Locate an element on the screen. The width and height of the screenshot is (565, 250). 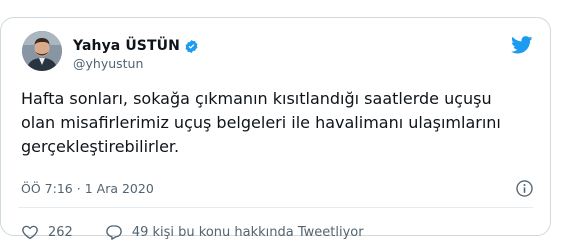
display-name: Yahya ÜSTÜN is located at coordinates (126, 46).